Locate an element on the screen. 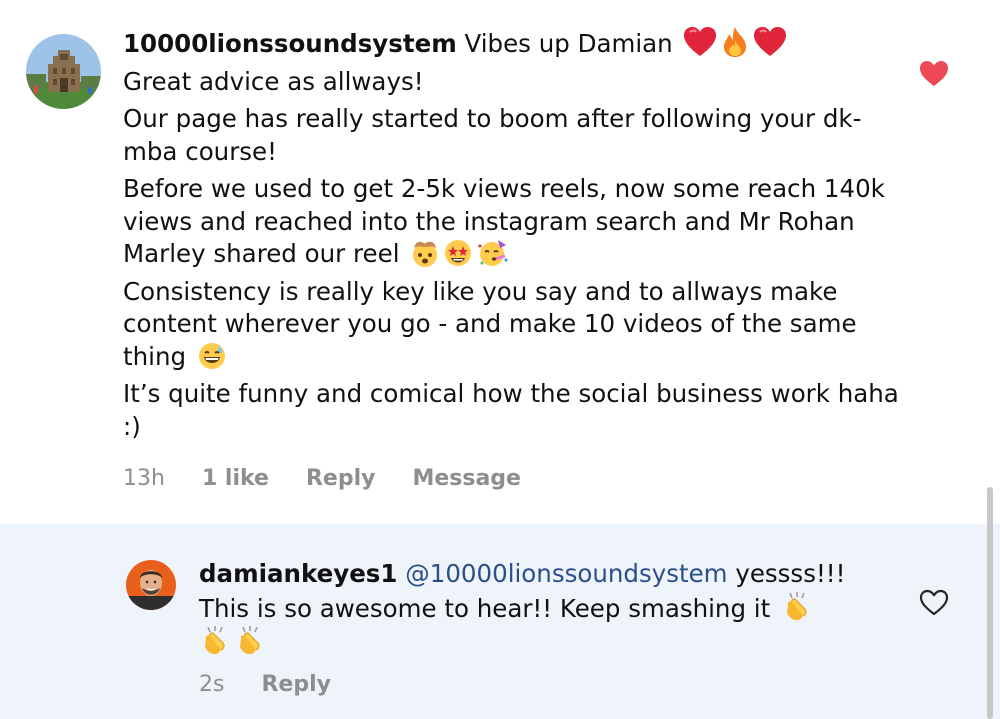 The height and width of the screenshot is (719, 1000). message-button: Message is located at coordinates (466, 478).